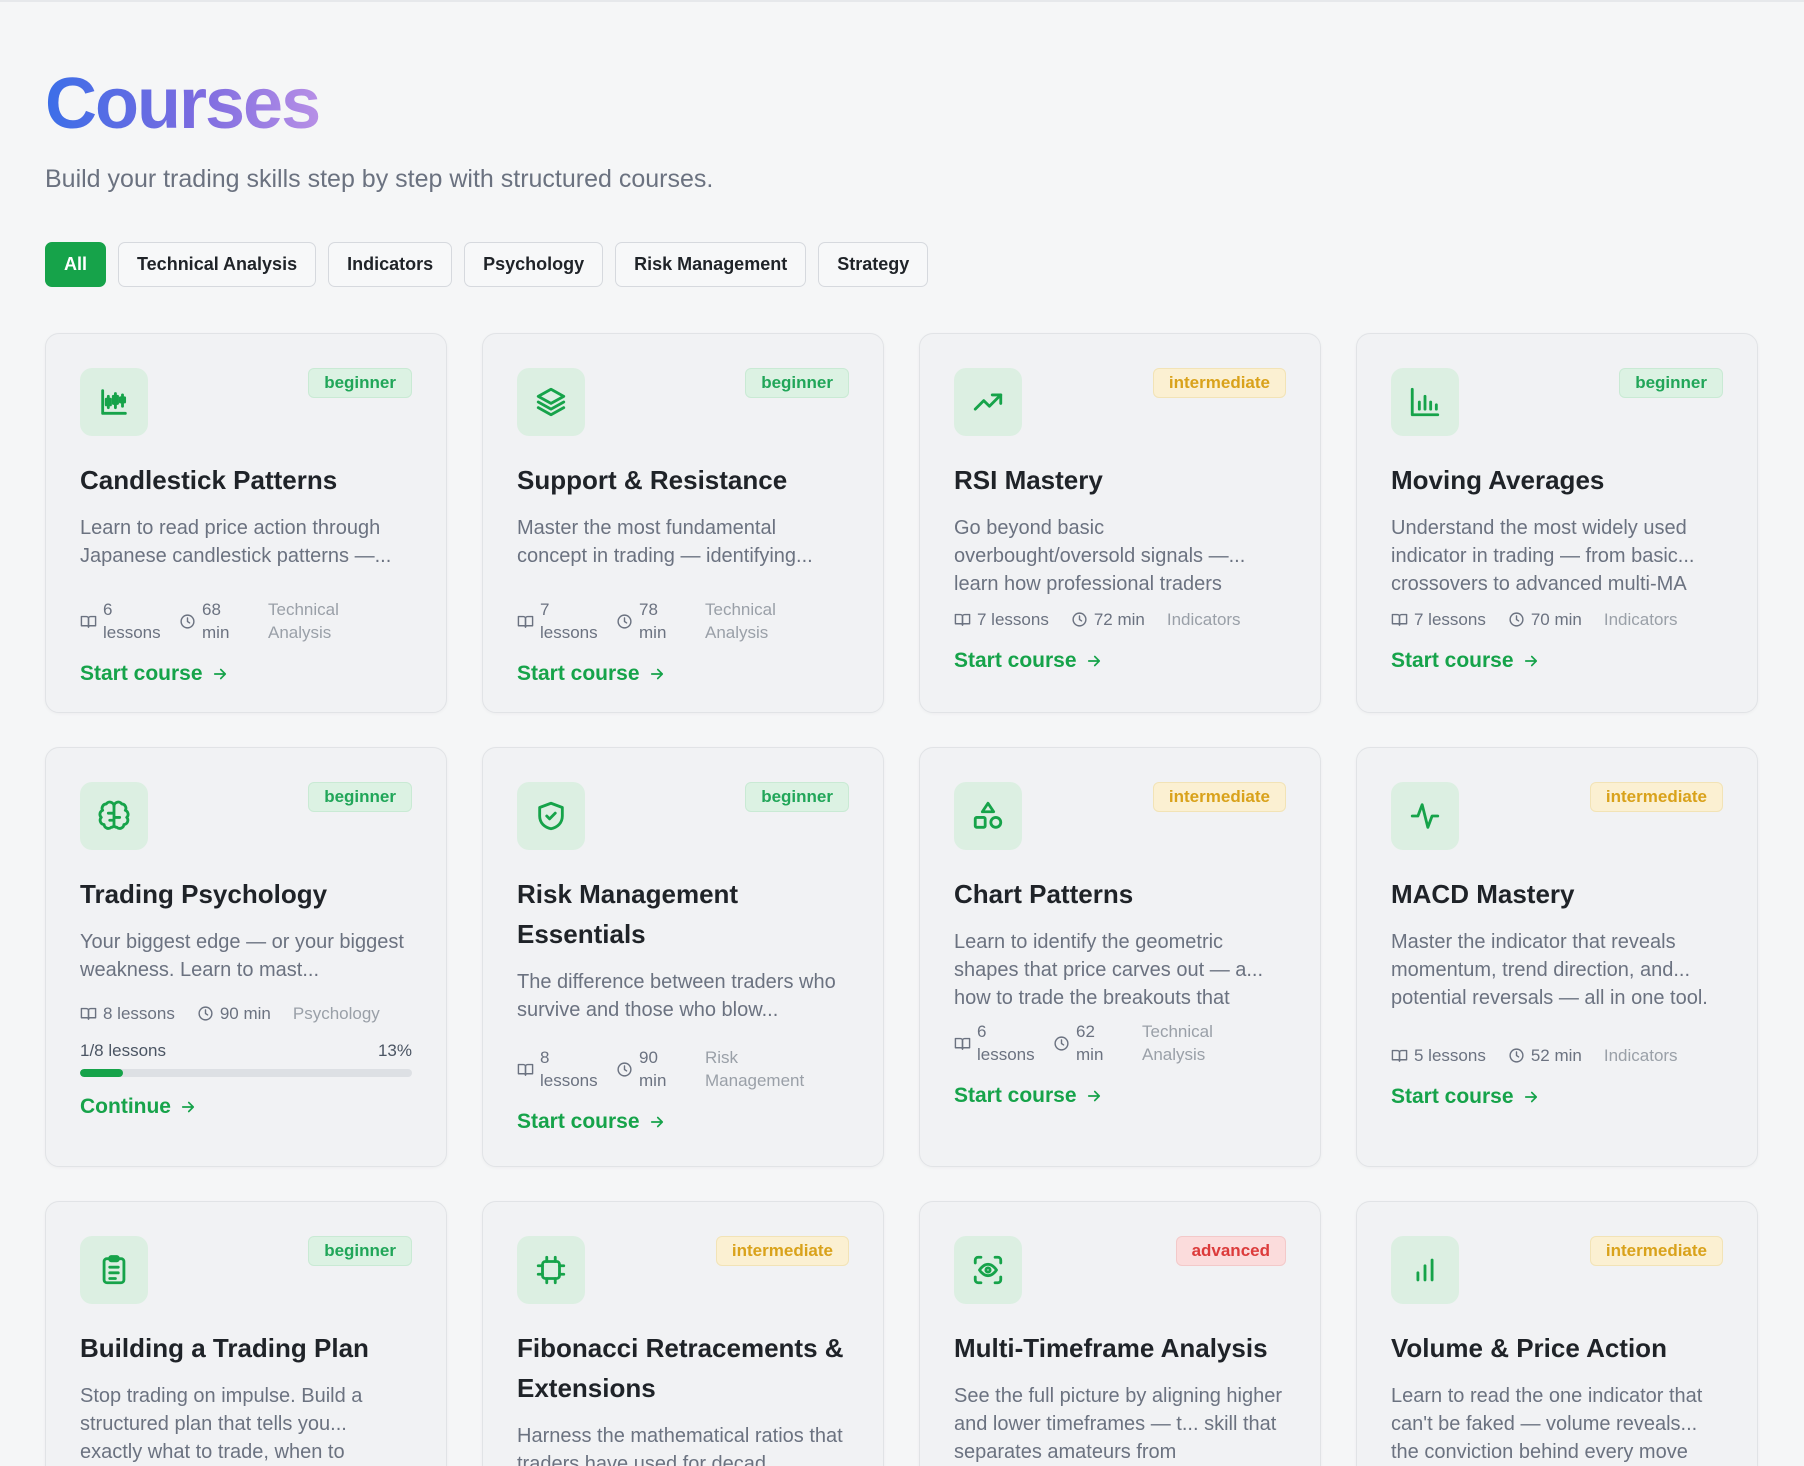  Describe the element at coordinates (711, 264) in the screenshot. I see `filter-risk-management: Risk Management` at that location.